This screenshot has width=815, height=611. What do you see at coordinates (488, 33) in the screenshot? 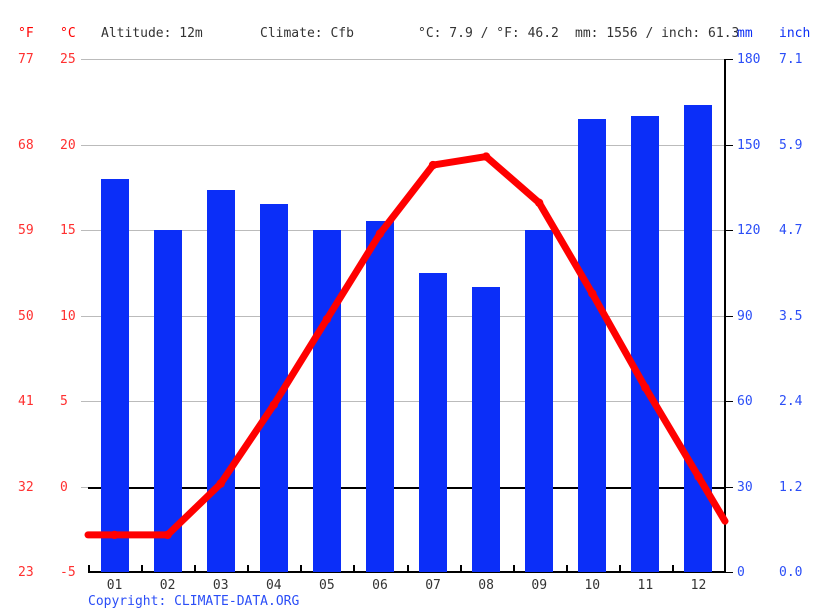
I see `header-mean-temperature: °C: 7.9 / °F: 46.2` at bounding box center [488, 33].